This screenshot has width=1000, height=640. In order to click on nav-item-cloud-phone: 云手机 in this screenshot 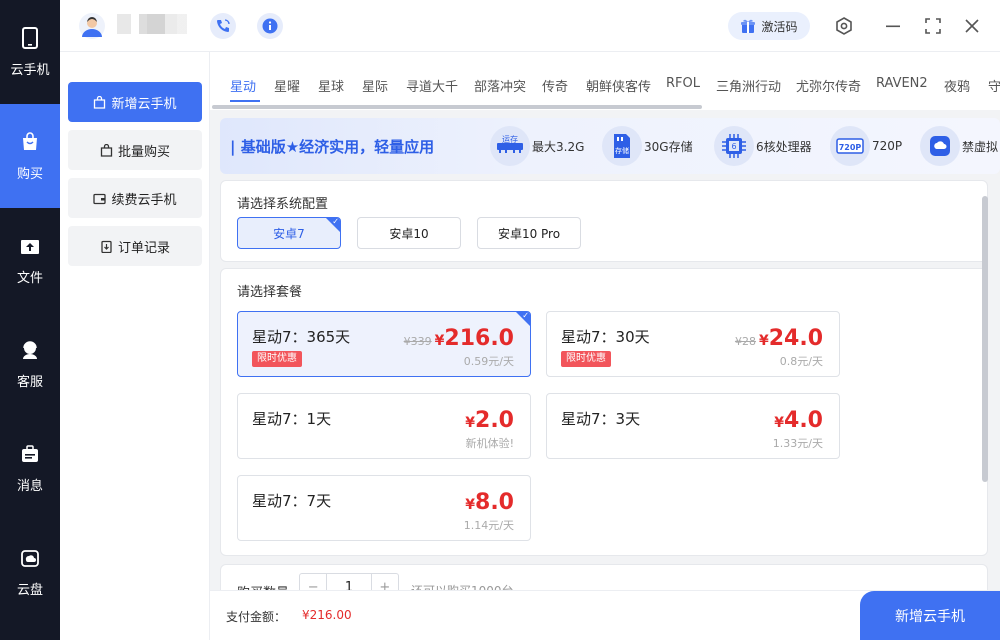, I will do `click(30, 52)`.